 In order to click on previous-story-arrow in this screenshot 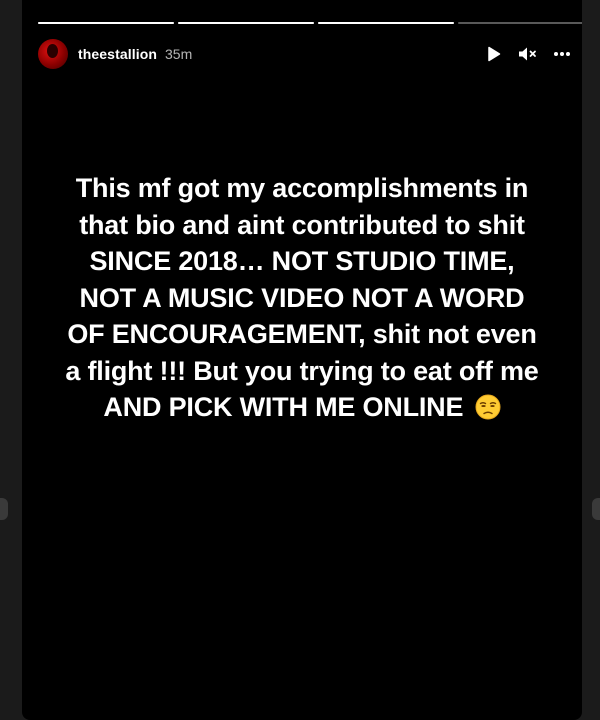, I will do `click(4, 509)`.